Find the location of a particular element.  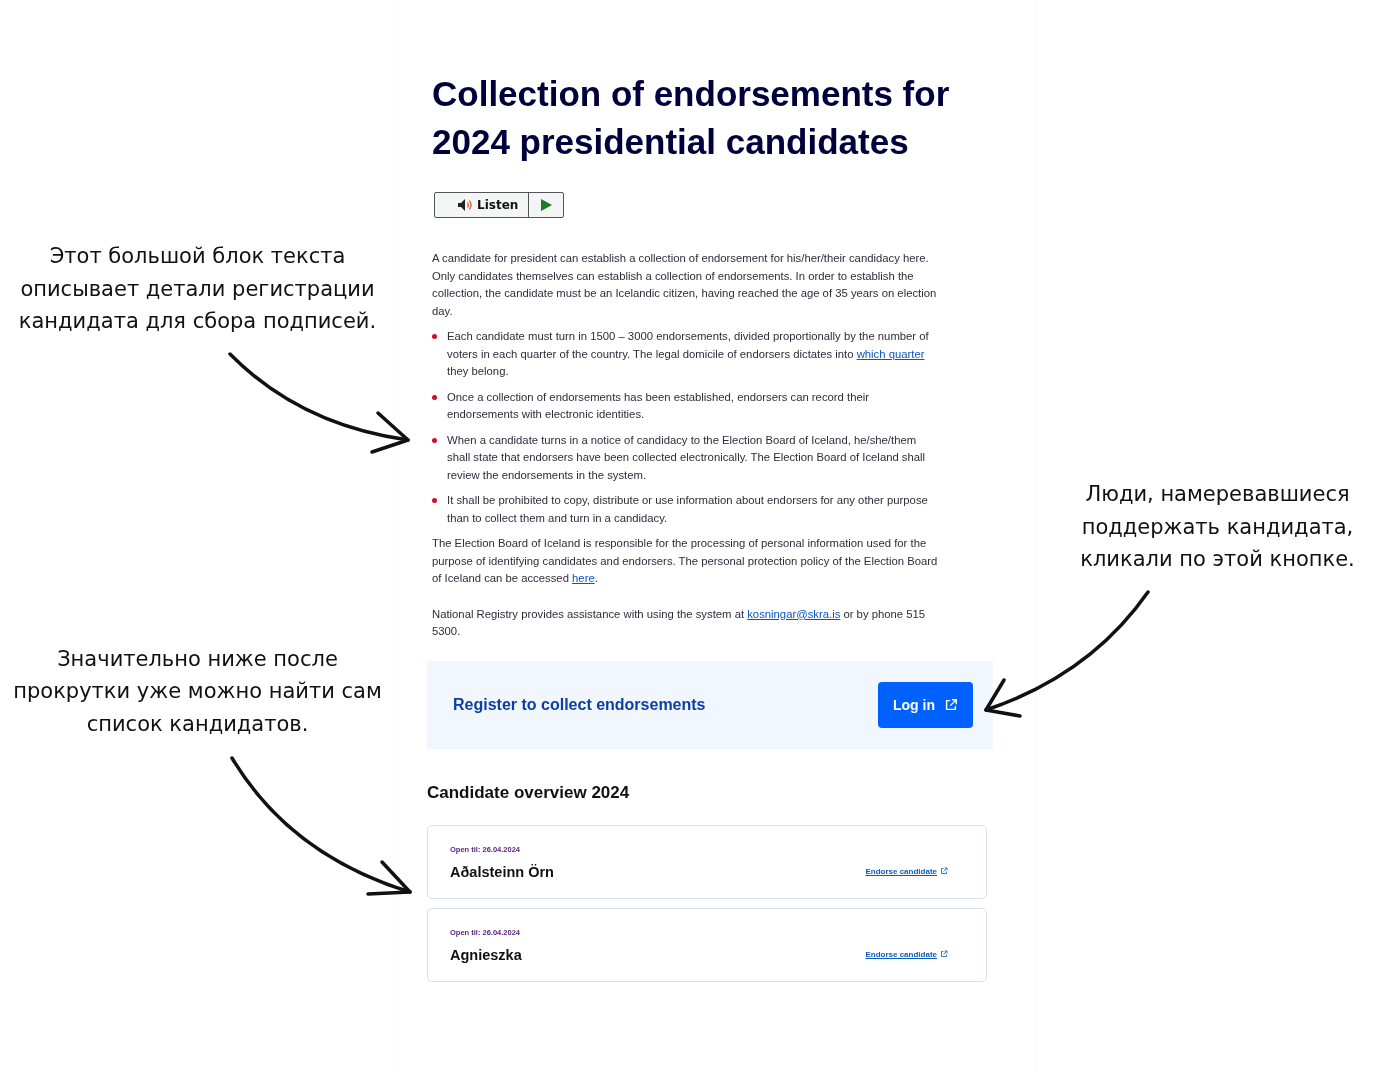

paragraph: A candidate for president can establish a collection of endorsement for his/her/their candidacy here. Only candidates themselves can establish a collection of endorsements. In order to establish the collection, the candidate must be an Icelandic citizen, having reached the age of 35 years on election day. is located at coordinates (685, 285).